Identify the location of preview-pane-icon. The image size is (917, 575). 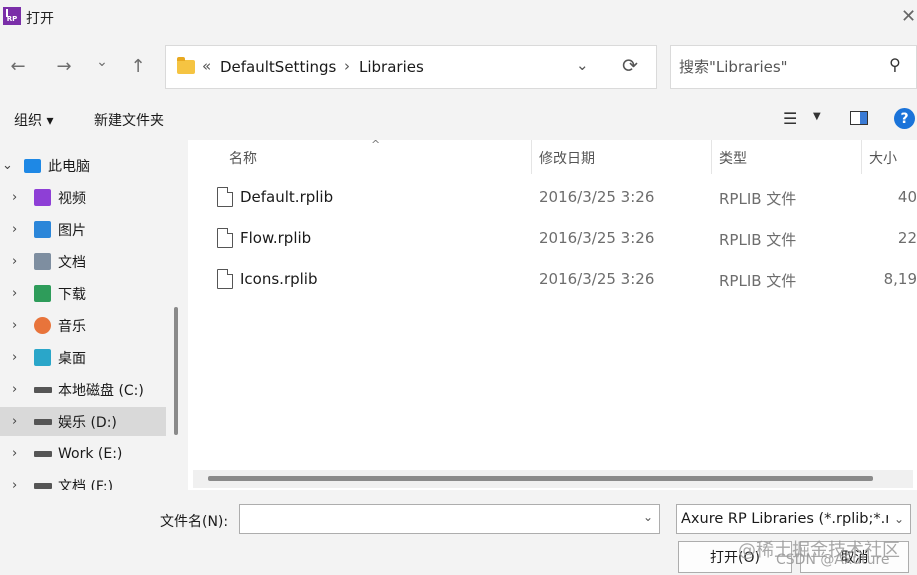
(859, 118).